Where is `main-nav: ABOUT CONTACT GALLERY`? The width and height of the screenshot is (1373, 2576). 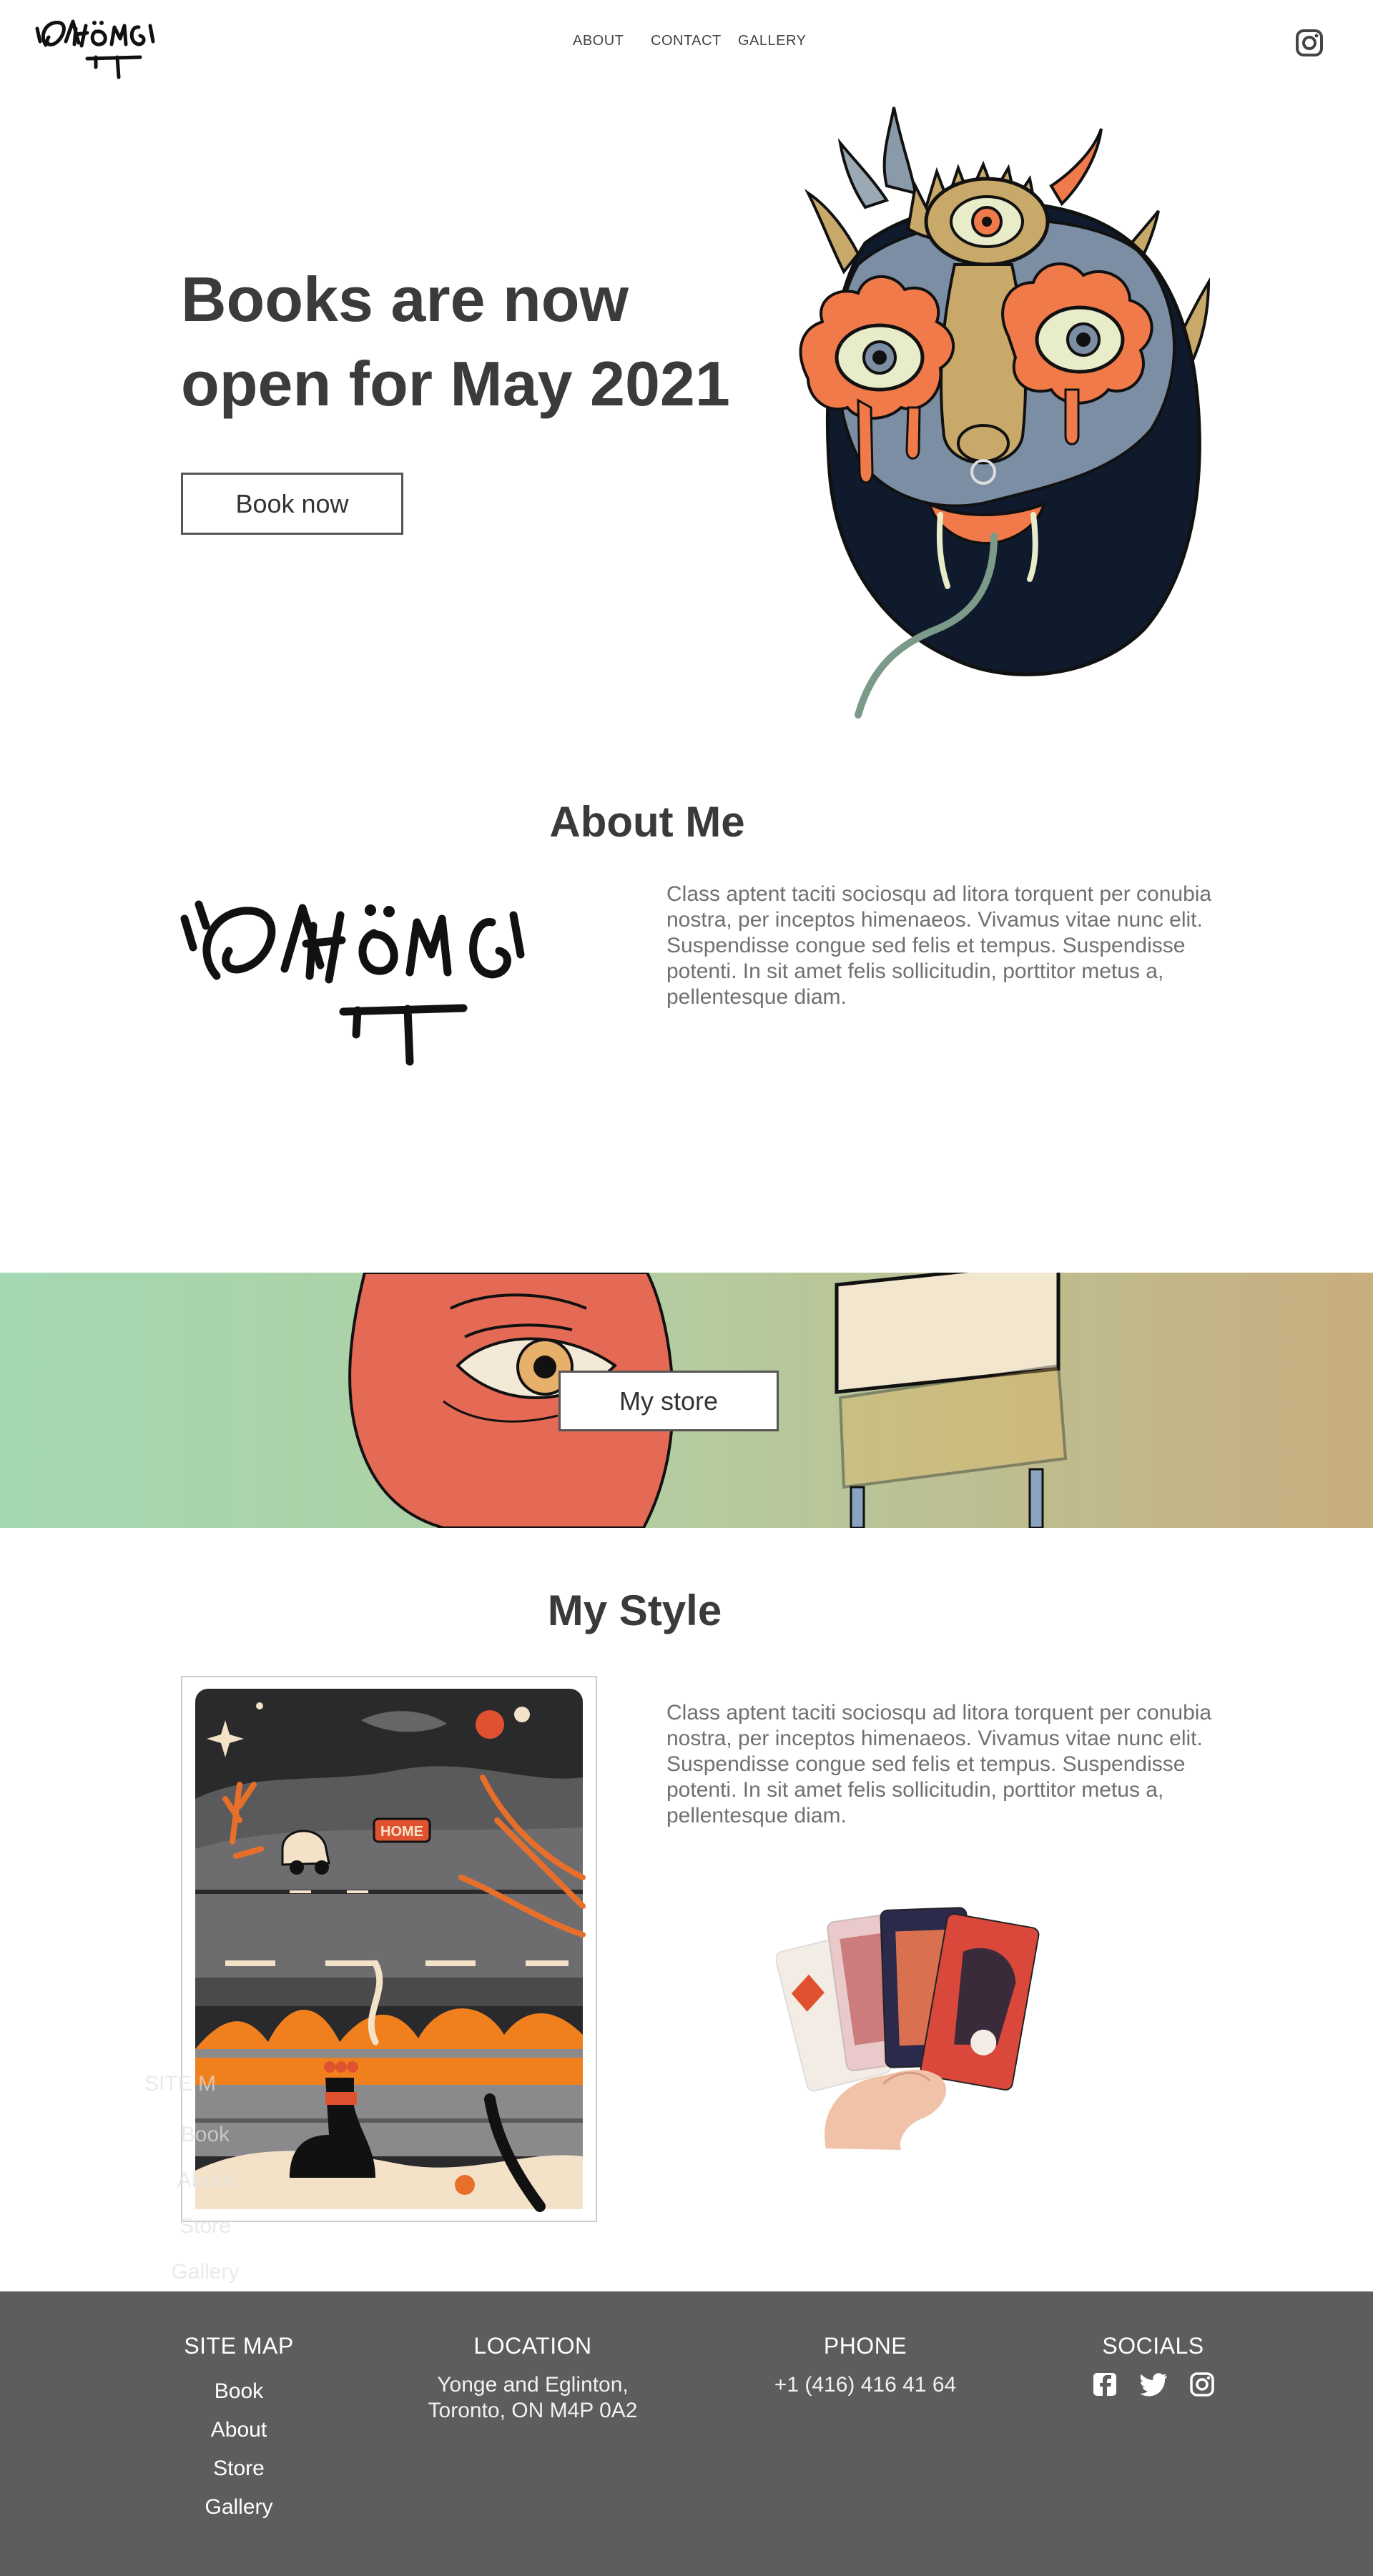
main-nav: ABOUT CONTACT GALLERY is located at coordinates (686, 43).